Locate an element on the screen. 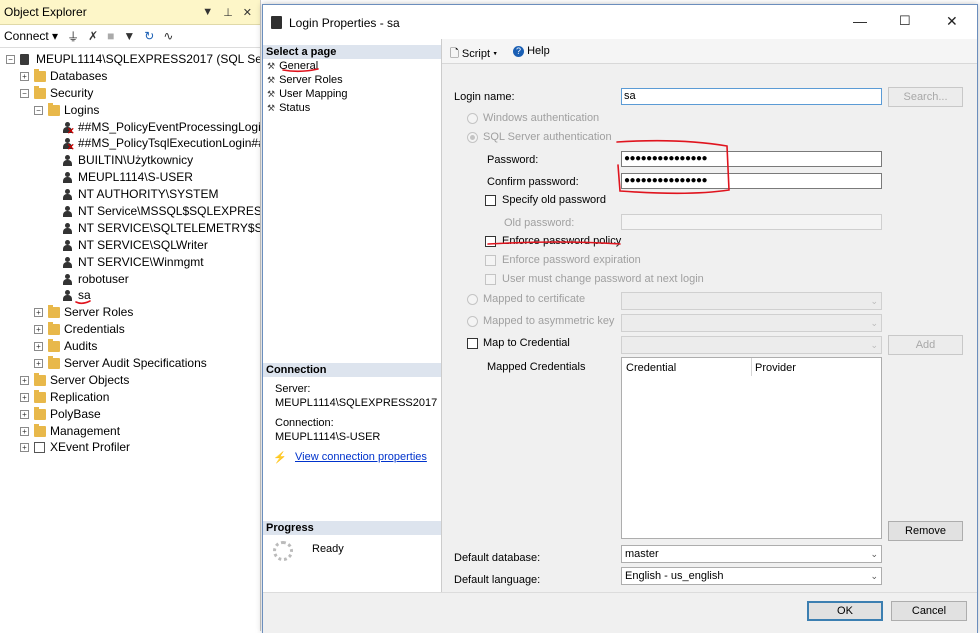 The image size is (980, 633). server-label: Server: is located at coordinates (293, 389).